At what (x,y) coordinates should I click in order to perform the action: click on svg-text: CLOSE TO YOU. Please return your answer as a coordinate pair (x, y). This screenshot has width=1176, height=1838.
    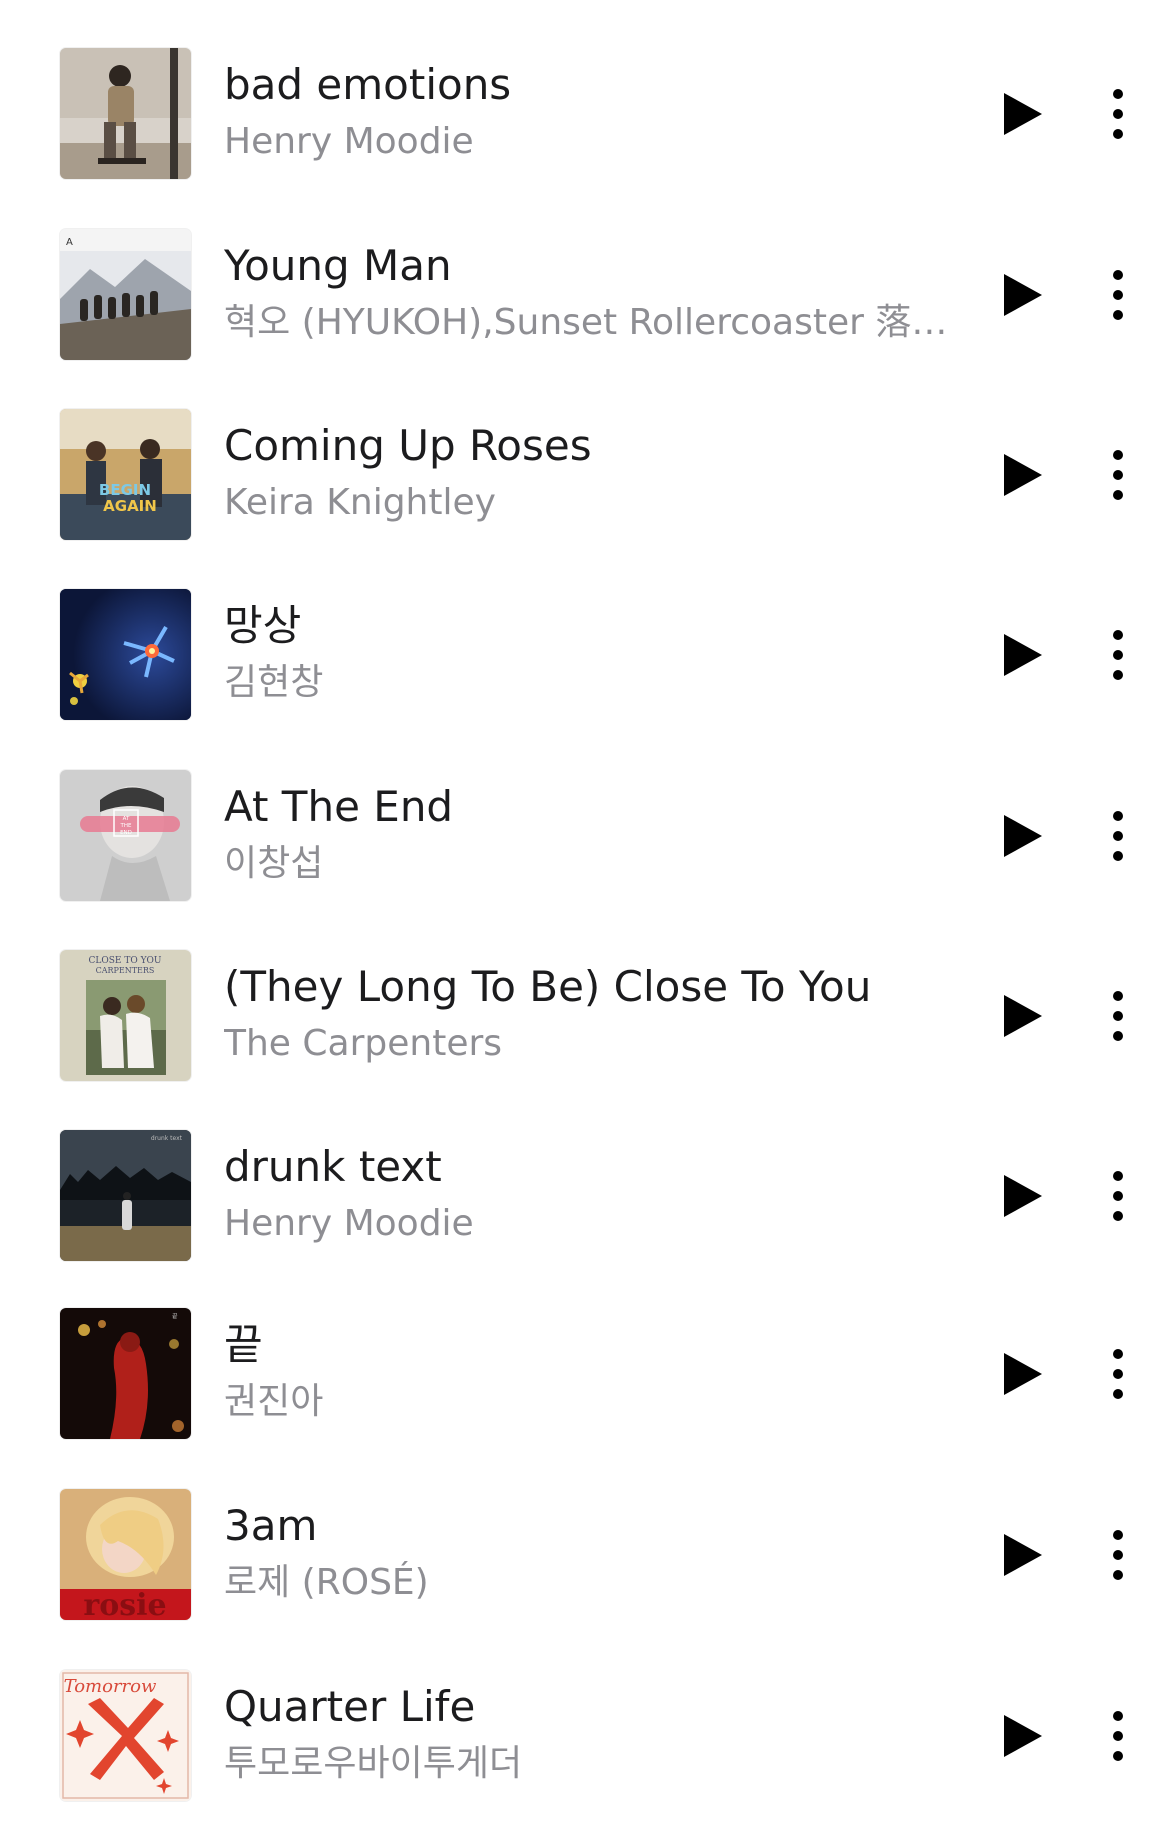
    Looking at the image, I should click on (125, 961).